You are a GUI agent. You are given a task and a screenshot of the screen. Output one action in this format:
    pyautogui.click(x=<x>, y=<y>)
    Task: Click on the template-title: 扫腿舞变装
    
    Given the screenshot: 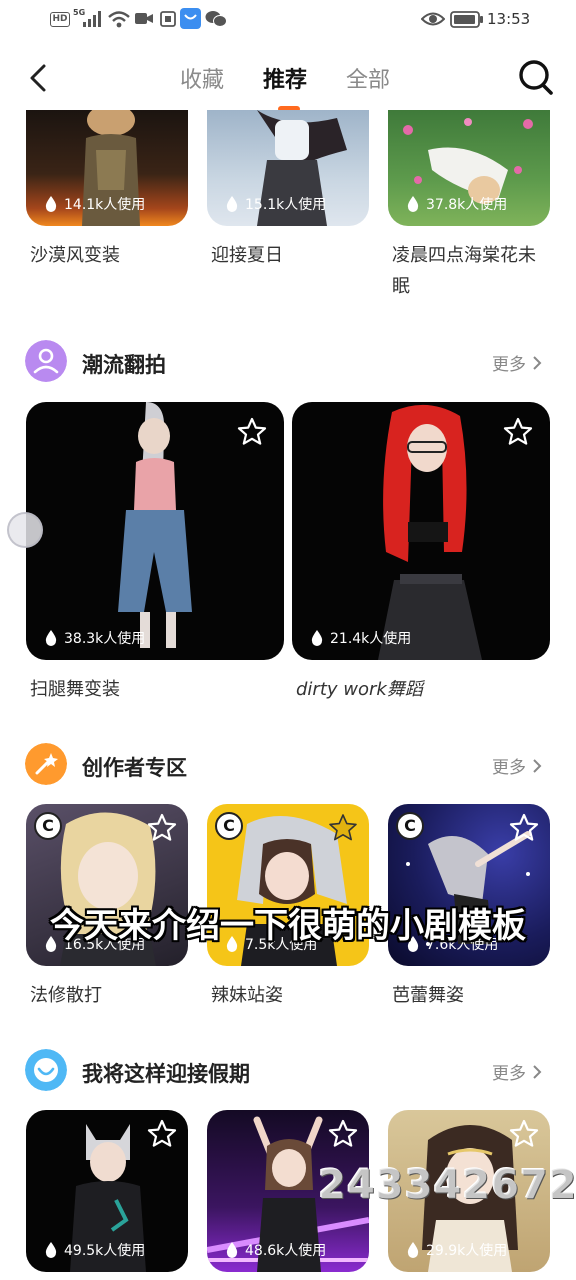 What is the action you would take?
    pyautogui.click(x=155, y=689)
    